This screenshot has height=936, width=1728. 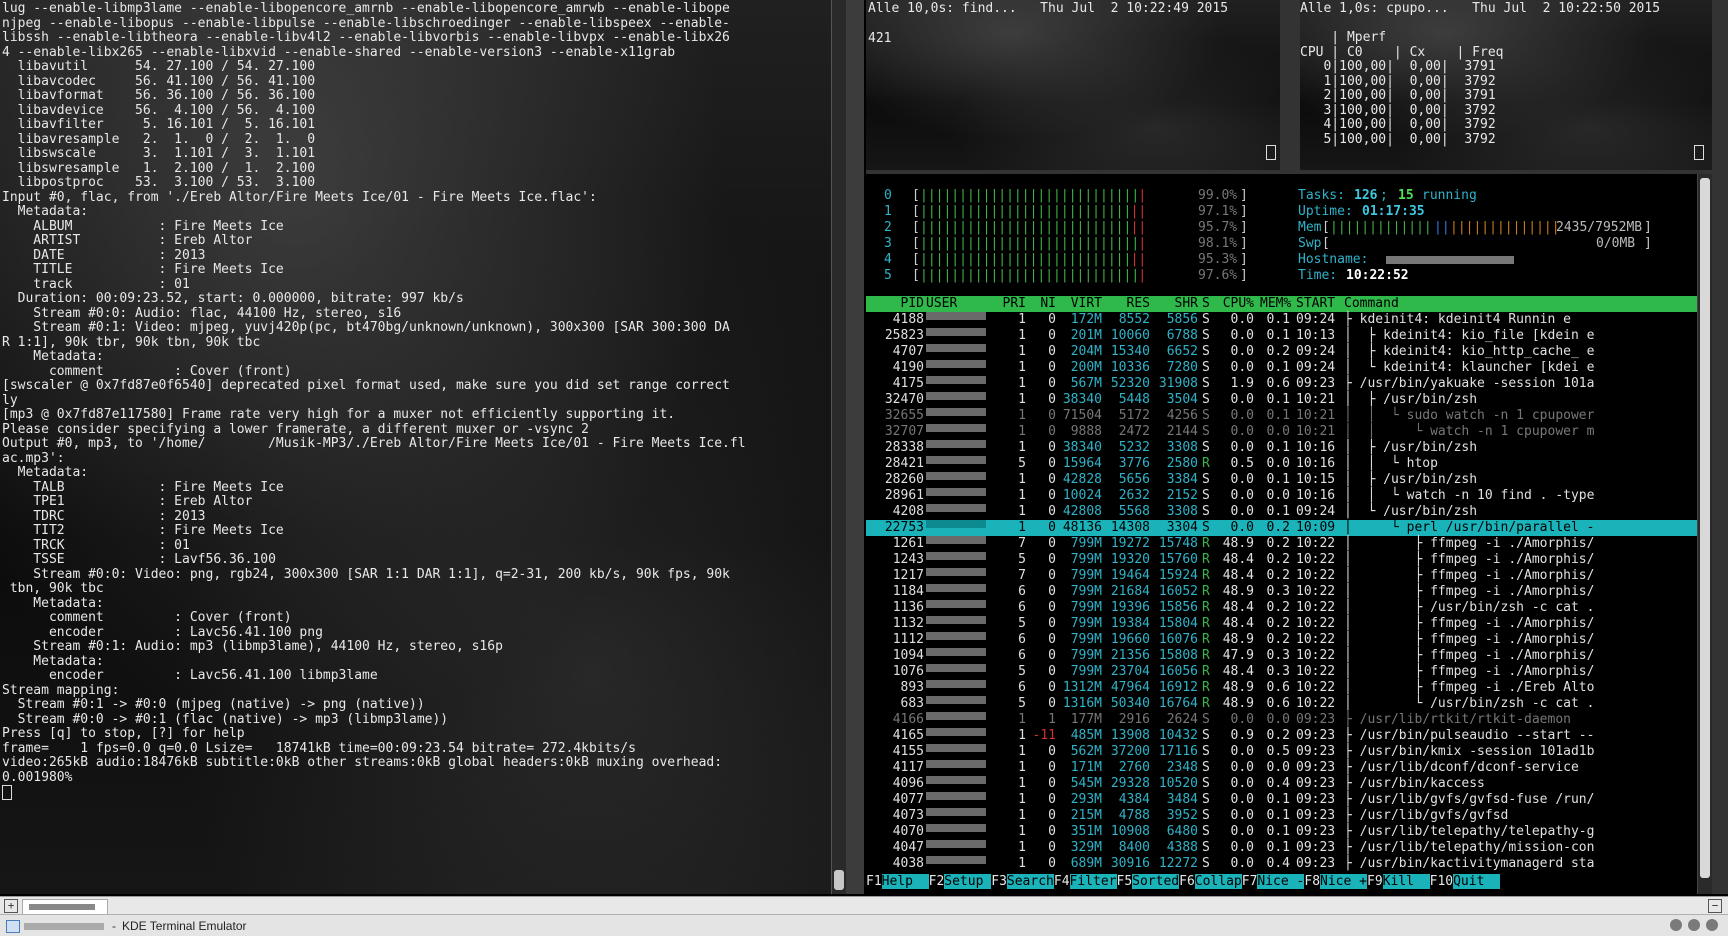 I want to click on fkey-f5: F5, so click(x=1125, y=881).